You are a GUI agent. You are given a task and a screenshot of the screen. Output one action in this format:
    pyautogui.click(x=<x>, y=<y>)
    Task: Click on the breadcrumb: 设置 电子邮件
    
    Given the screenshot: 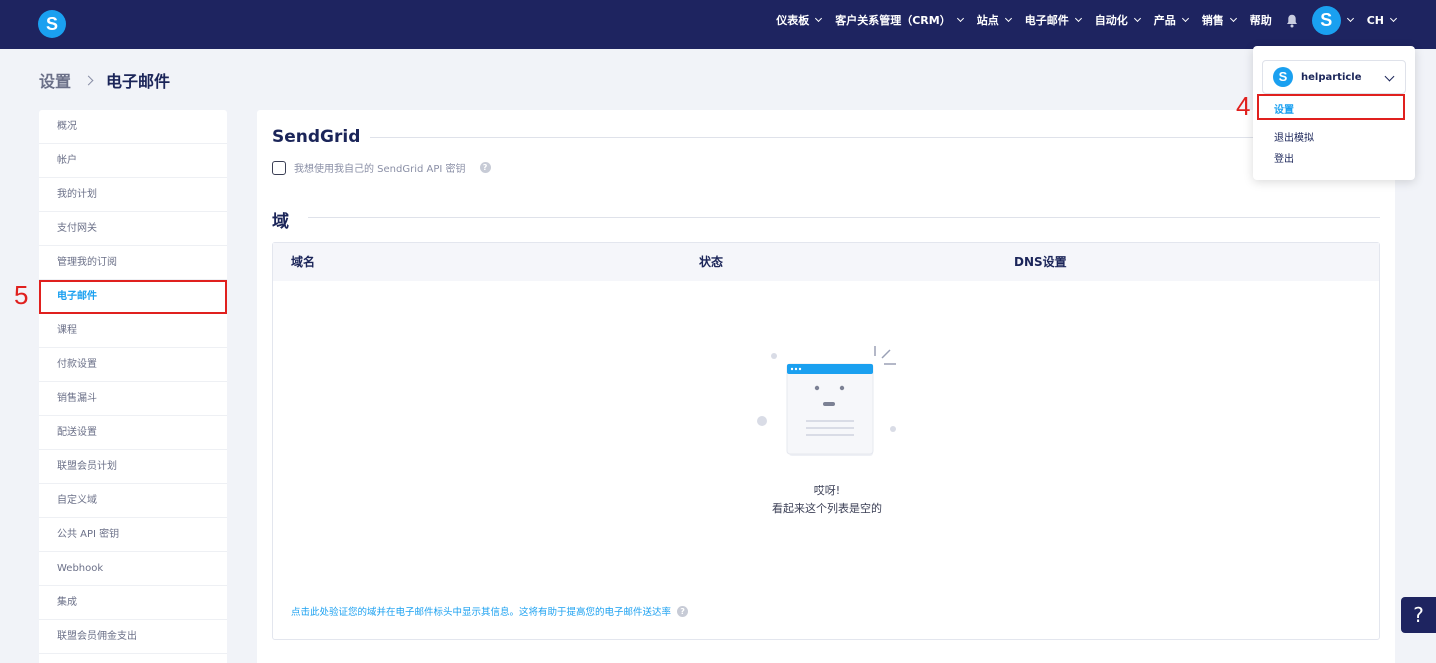 What is the action you would take?
    pyautogui.click(x=104, y=80)
    